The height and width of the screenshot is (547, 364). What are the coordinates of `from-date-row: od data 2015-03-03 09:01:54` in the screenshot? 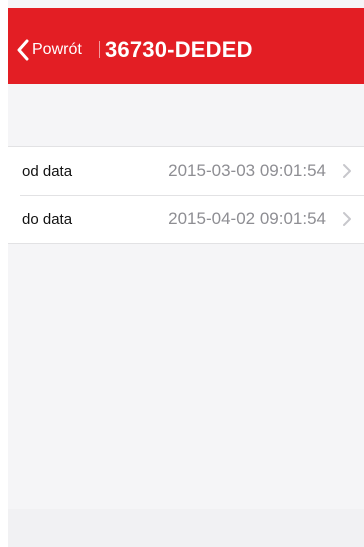 It's located at (186, 171).